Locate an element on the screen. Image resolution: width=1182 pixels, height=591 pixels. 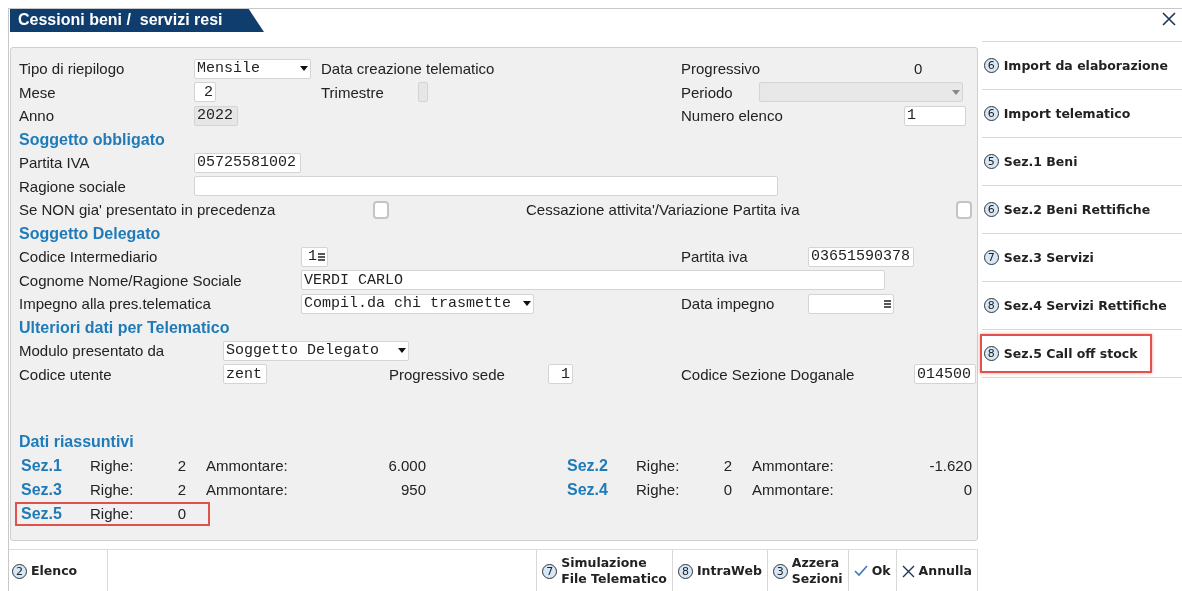
section-label: Sez.1 is located at coordinates (42, 465).